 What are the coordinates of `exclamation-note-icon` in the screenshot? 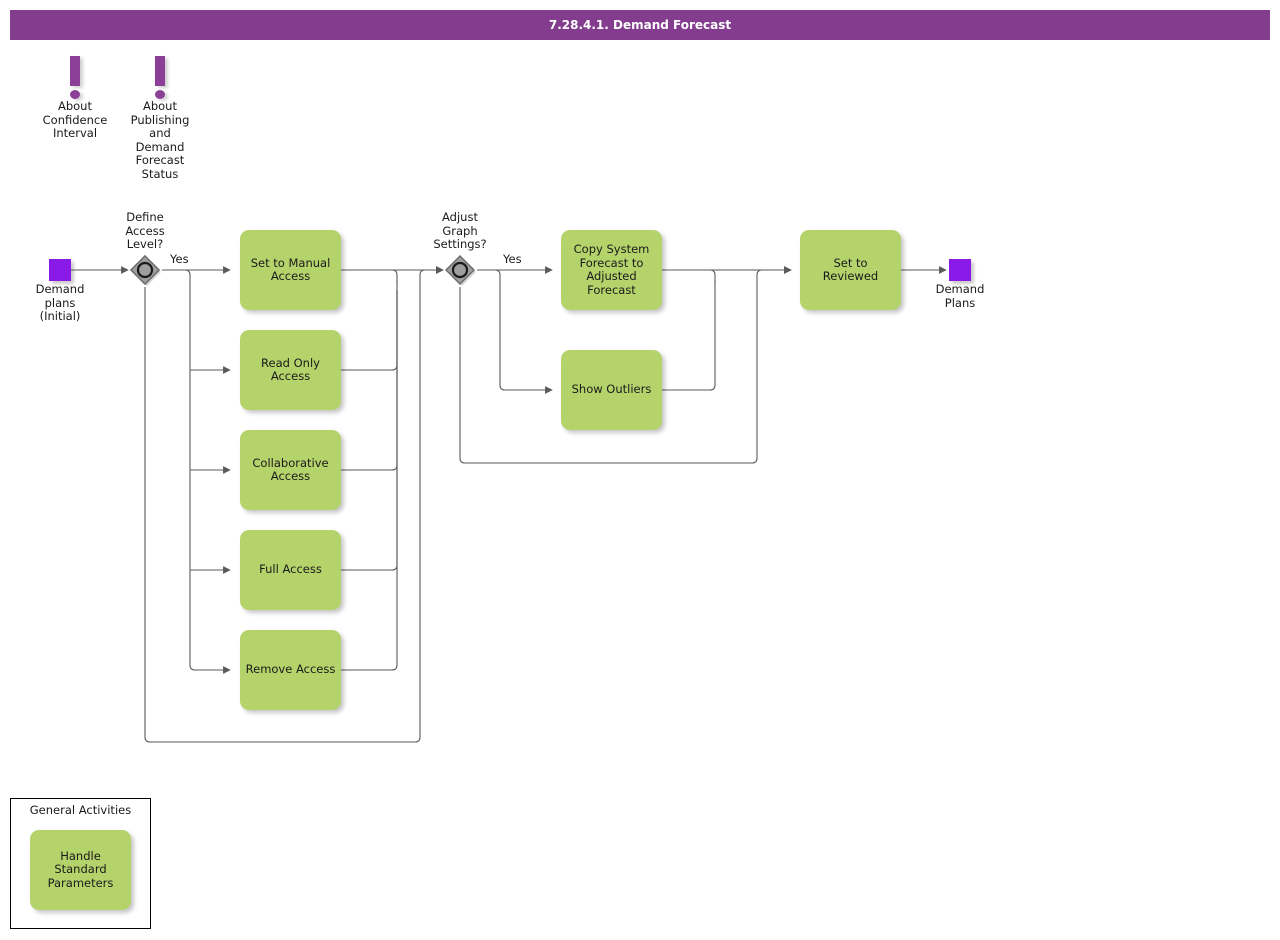 It's located at (160, 75).